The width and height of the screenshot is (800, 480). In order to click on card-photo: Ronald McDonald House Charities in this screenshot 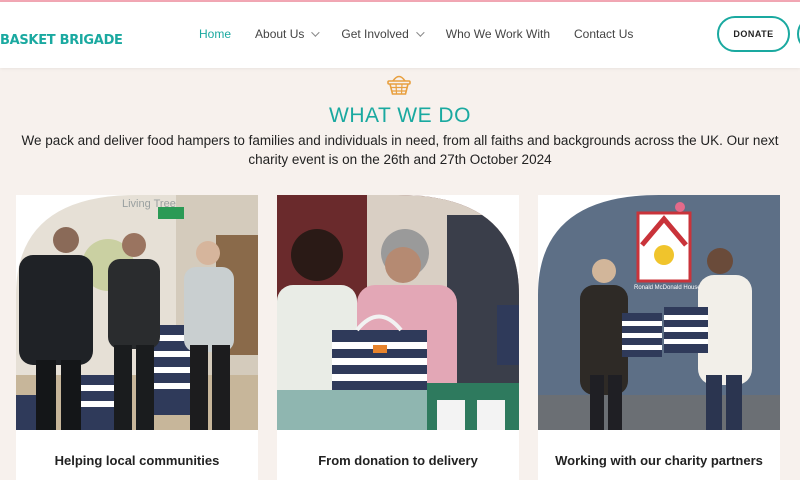, I will do `click(659, 312)`.